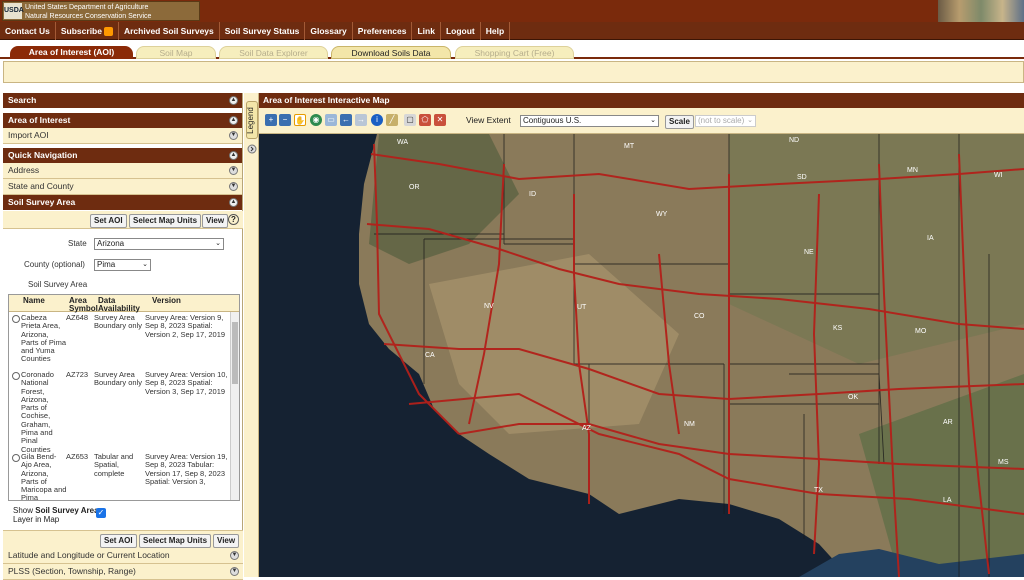 The image size is (1024, 580). What do you see at coordinates (122, 155) in the screenshot?
I see `quick-navigation-header: Quick Navigation ▲` at bounding box center [122, 155].